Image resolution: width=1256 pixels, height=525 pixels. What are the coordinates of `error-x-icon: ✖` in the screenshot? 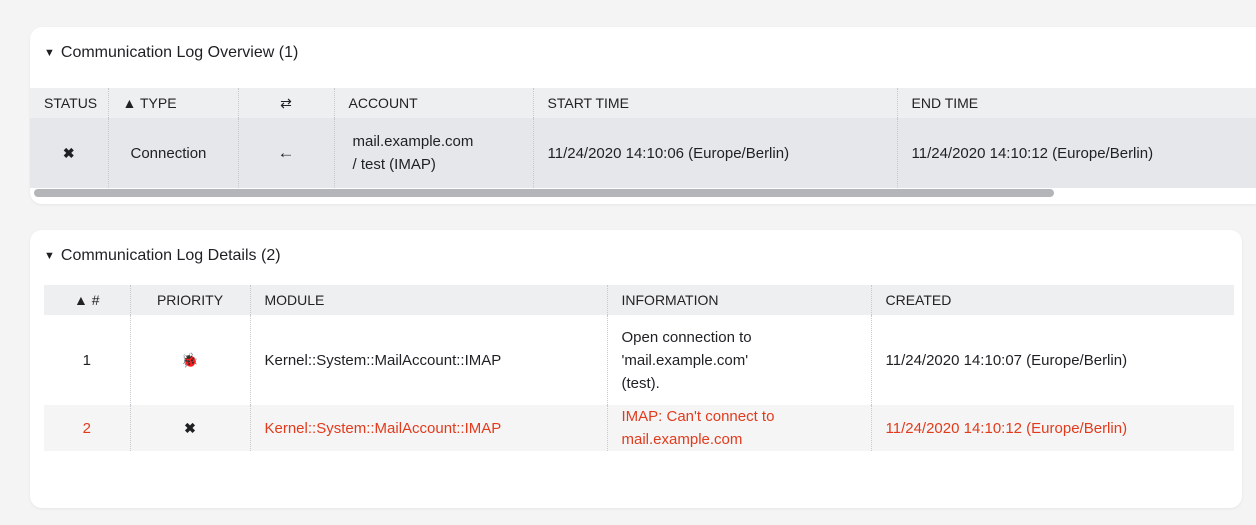 It's located at (190, 427).